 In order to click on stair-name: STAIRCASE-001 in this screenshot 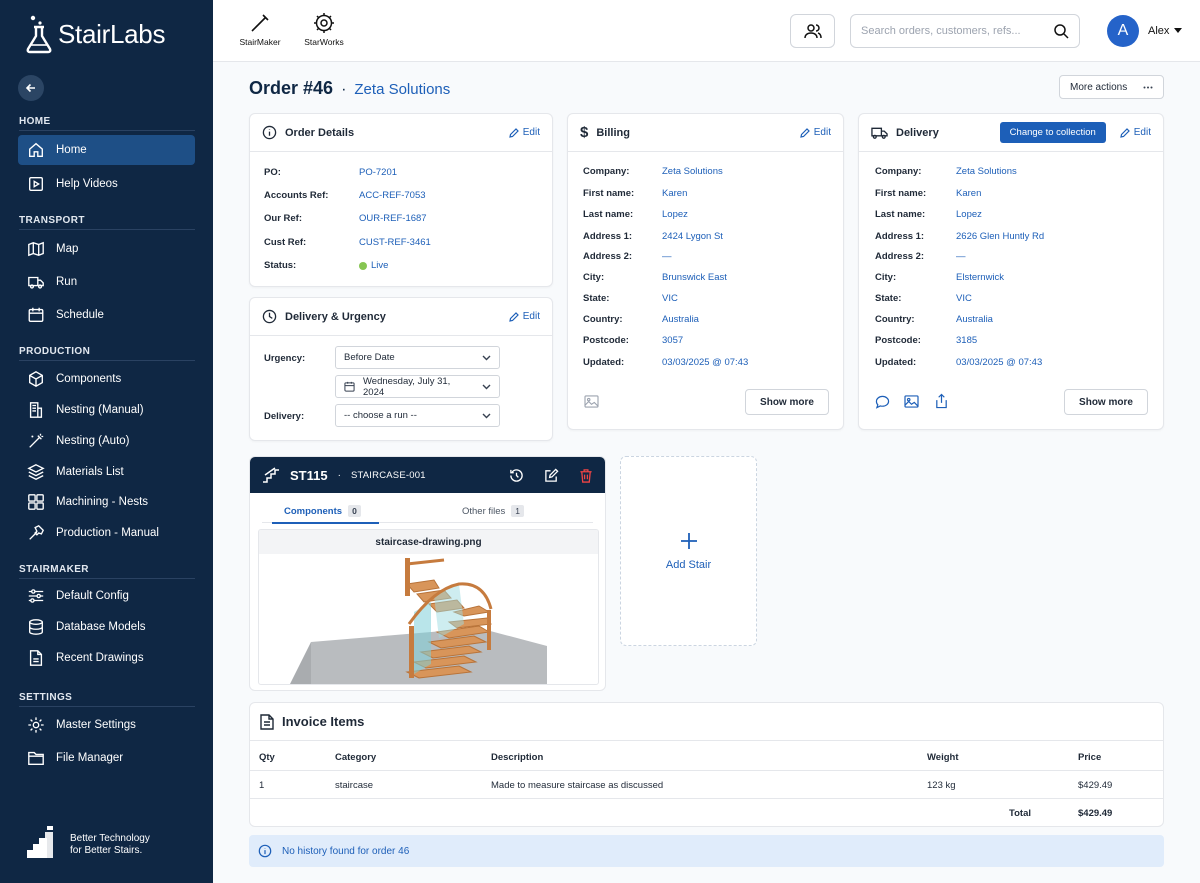, I will do `click(388, 475)`.